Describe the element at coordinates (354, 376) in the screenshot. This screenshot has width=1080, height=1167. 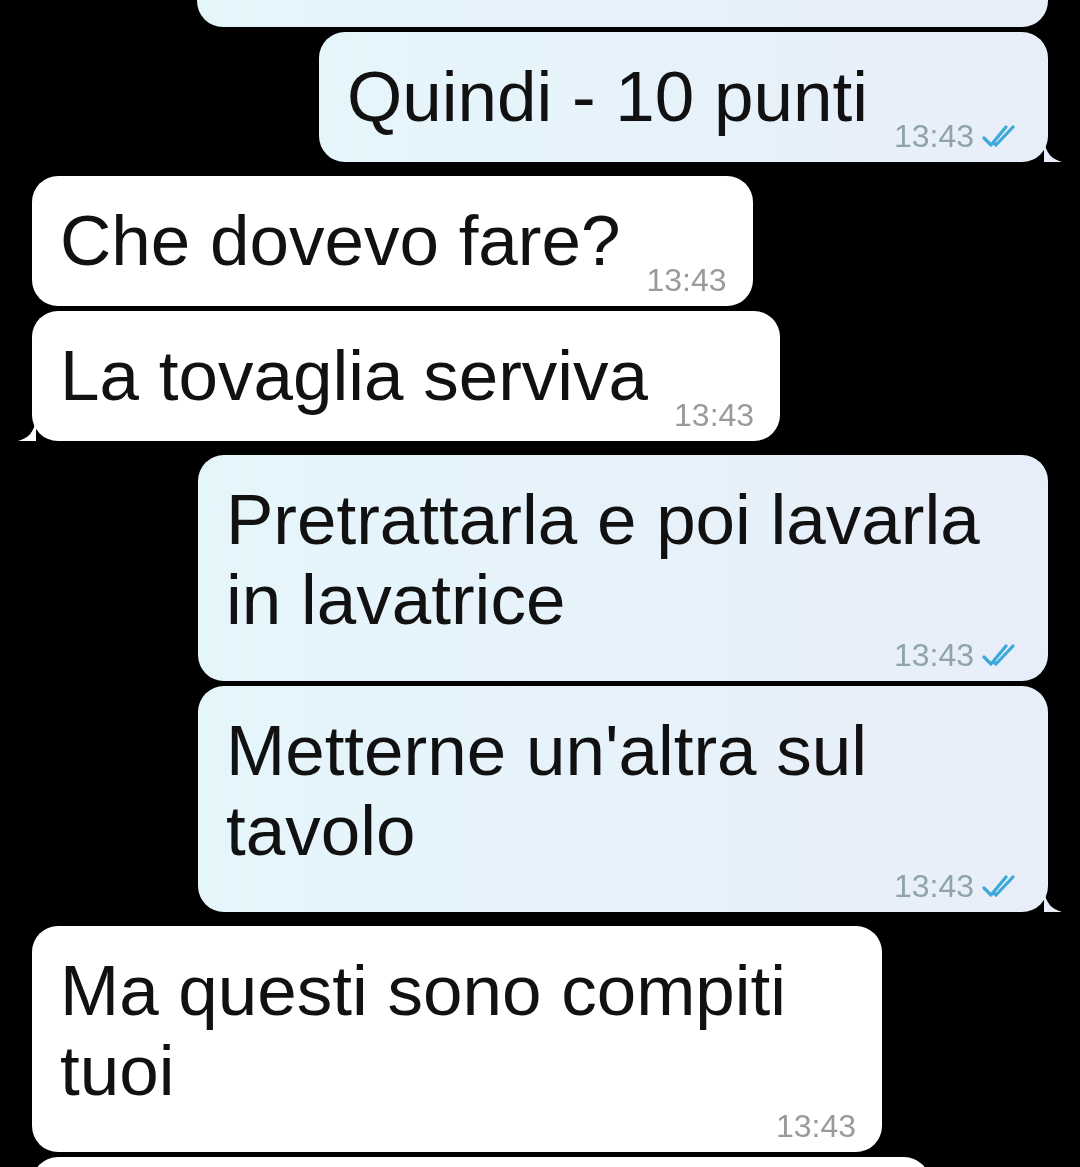
I see `message-text: La tovaglia serviva` at that location.